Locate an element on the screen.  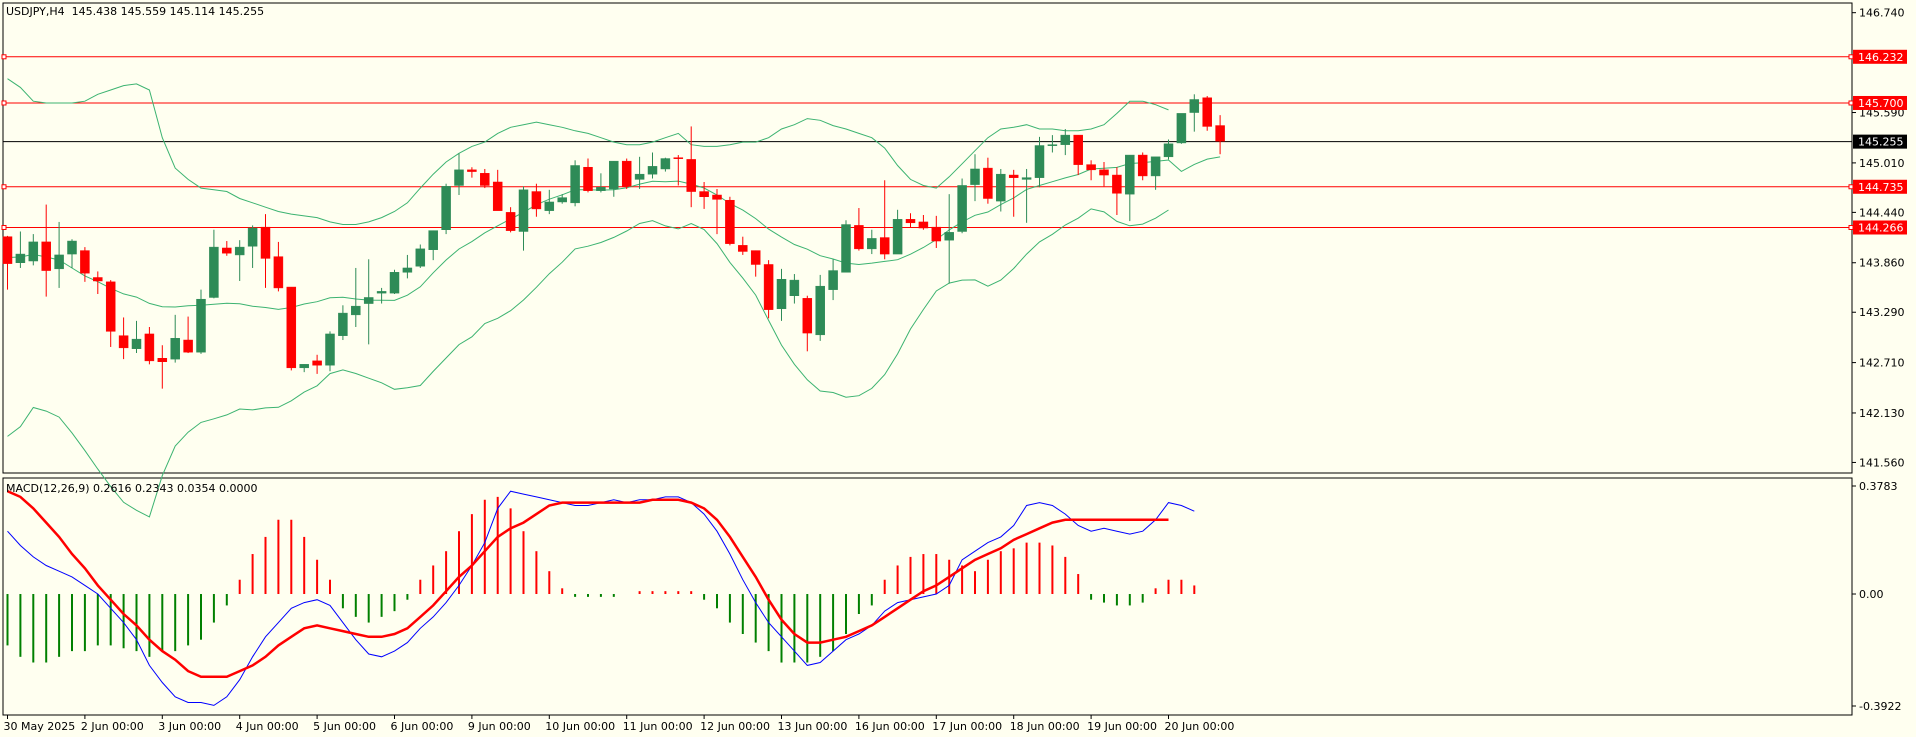
time-label-14: 19 Jun 00:00 is located at coordinates (1122, 726).